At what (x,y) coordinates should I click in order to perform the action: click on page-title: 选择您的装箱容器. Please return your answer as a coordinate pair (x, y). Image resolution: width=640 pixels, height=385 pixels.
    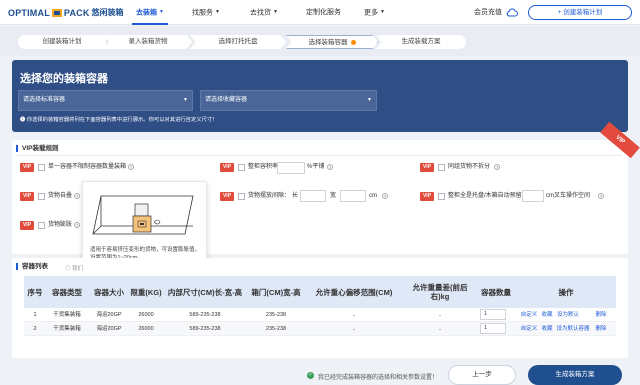
    Looking at the image, I should click on (64, 79).